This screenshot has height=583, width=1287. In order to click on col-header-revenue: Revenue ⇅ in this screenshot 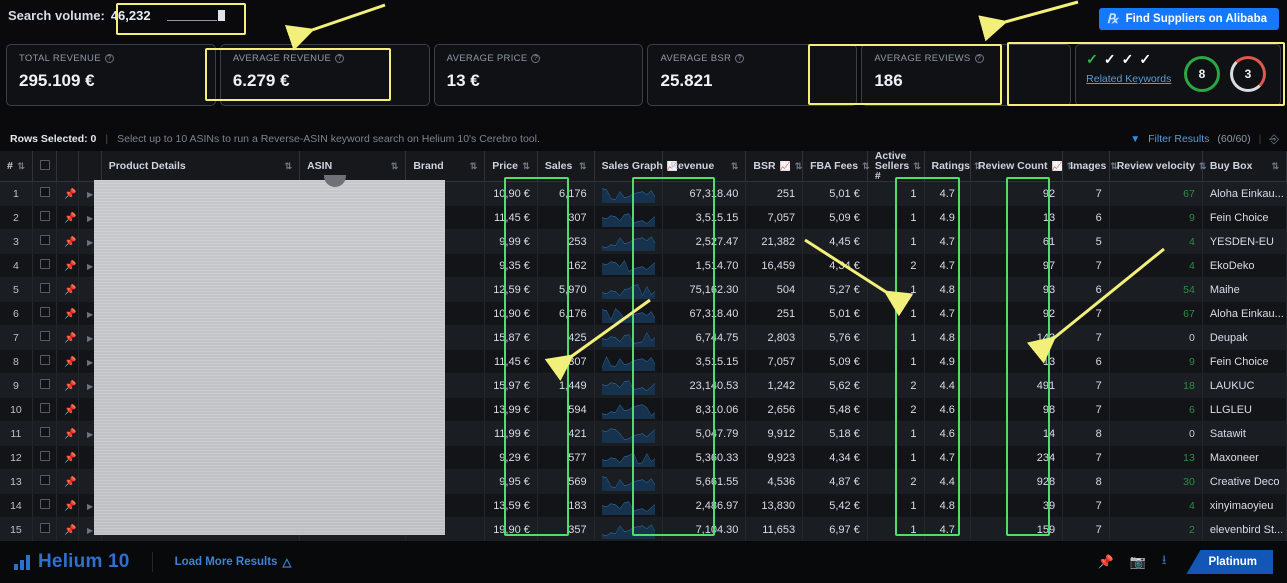, I will do `click(704, 166)`.